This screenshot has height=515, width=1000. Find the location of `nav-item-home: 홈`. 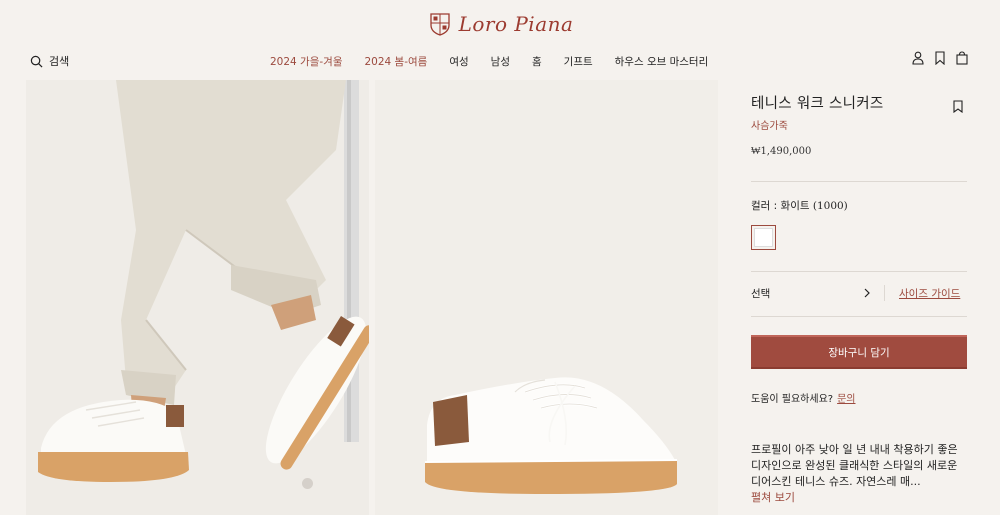

nav-item-home: 홈 is located at coordinates (537, 61).